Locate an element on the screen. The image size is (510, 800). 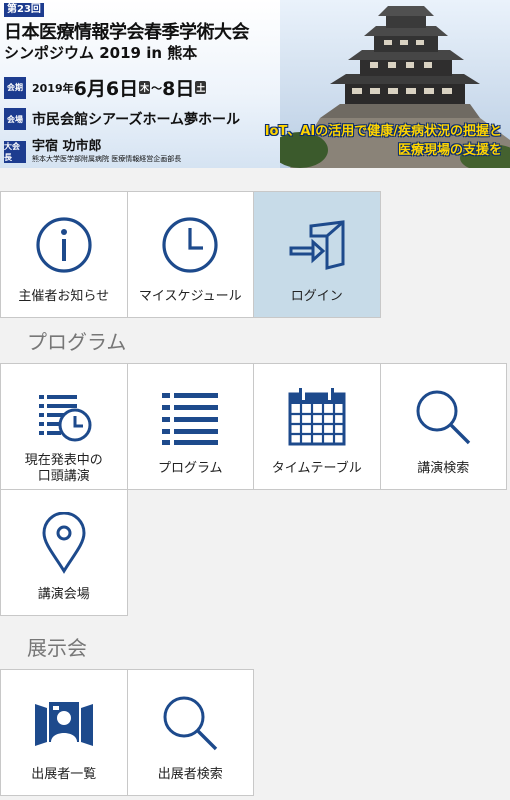
tile-label: ログイン is located at coordinates (316, 296).